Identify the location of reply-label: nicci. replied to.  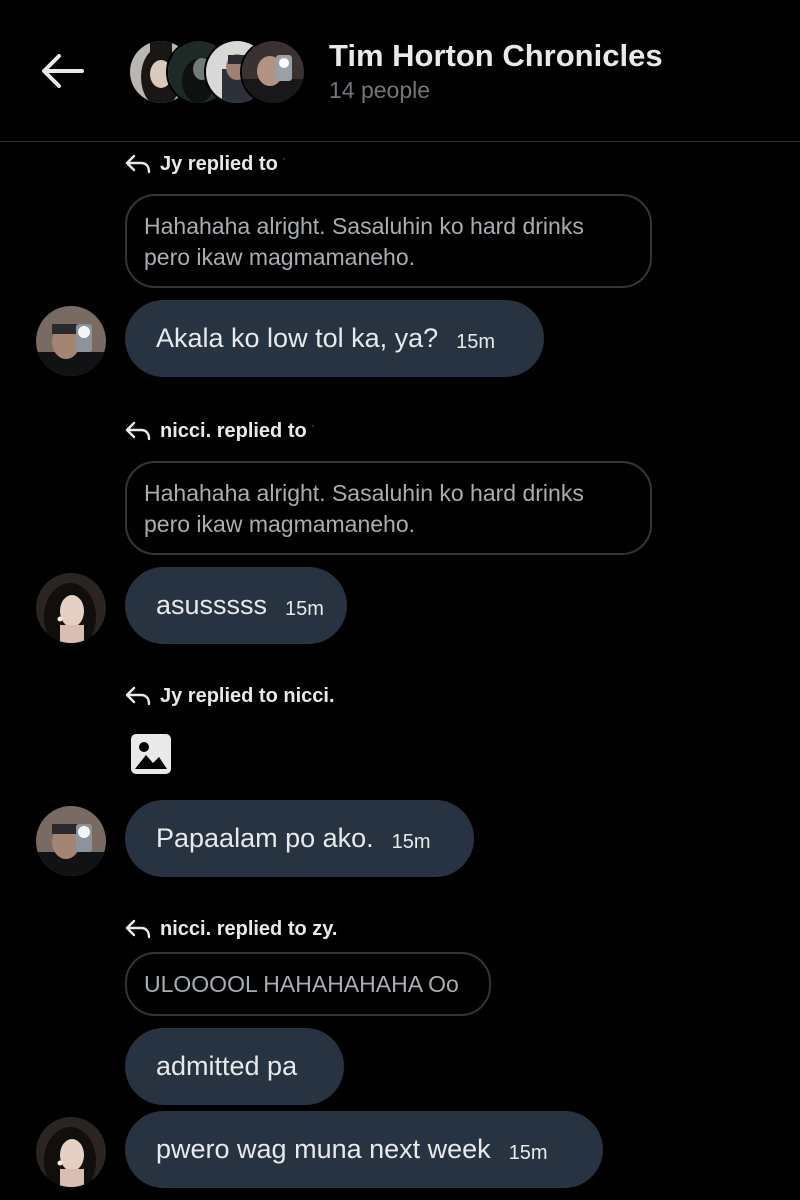
(233, 430).